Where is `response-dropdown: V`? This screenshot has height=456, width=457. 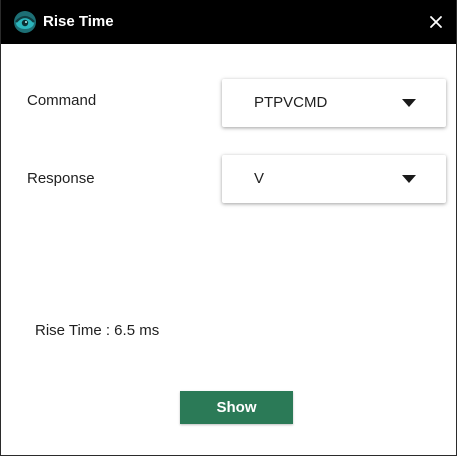
response-dropdown: V is located at coordinates (334, 179).